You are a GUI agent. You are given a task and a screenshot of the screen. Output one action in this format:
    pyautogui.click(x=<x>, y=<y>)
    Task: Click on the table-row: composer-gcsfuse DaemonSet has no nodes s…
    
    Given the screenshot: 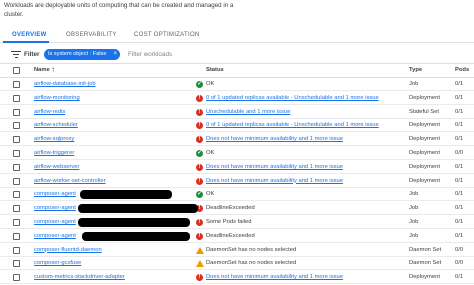 What is the action you would take?
    pyautogui.click(x=237, y=264)
    